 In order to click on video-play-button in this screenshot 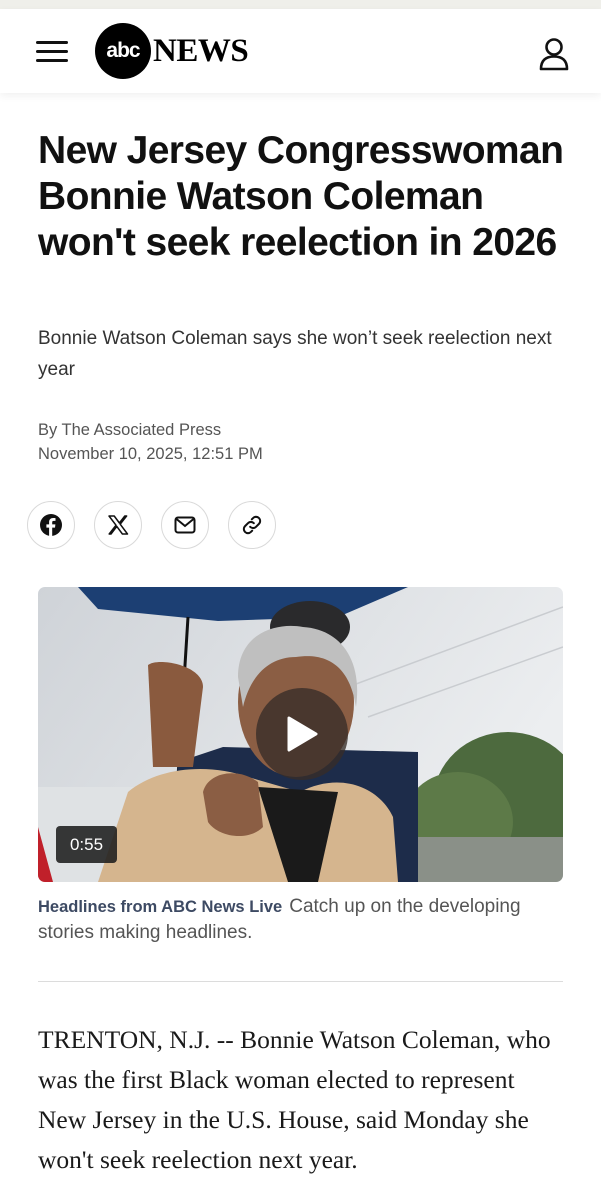, I will do `click(302, 734)`.